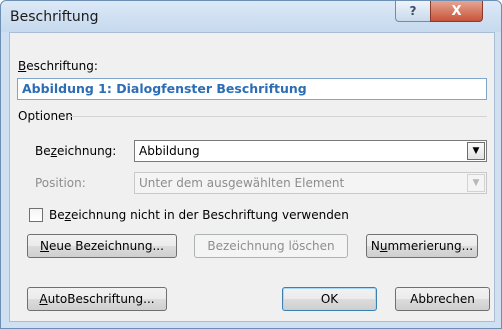 The height and width of the screenshot is (329, 502). Describe the element at coordinates (60, 183) in the screenshot. I see `position-select-label: Position:` at that location.